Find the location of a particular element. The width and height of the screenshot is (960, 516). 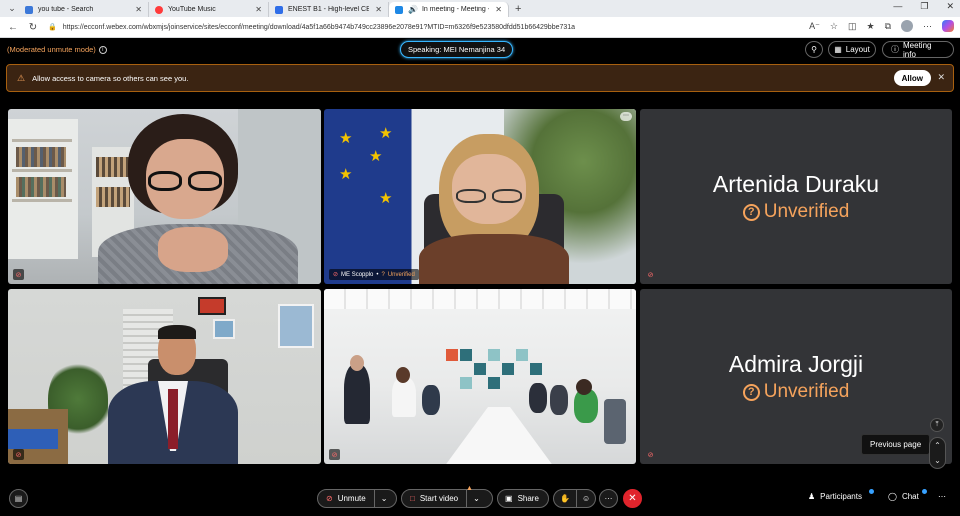

warning-icon: ⚠ is located at coordinates (21, 77).